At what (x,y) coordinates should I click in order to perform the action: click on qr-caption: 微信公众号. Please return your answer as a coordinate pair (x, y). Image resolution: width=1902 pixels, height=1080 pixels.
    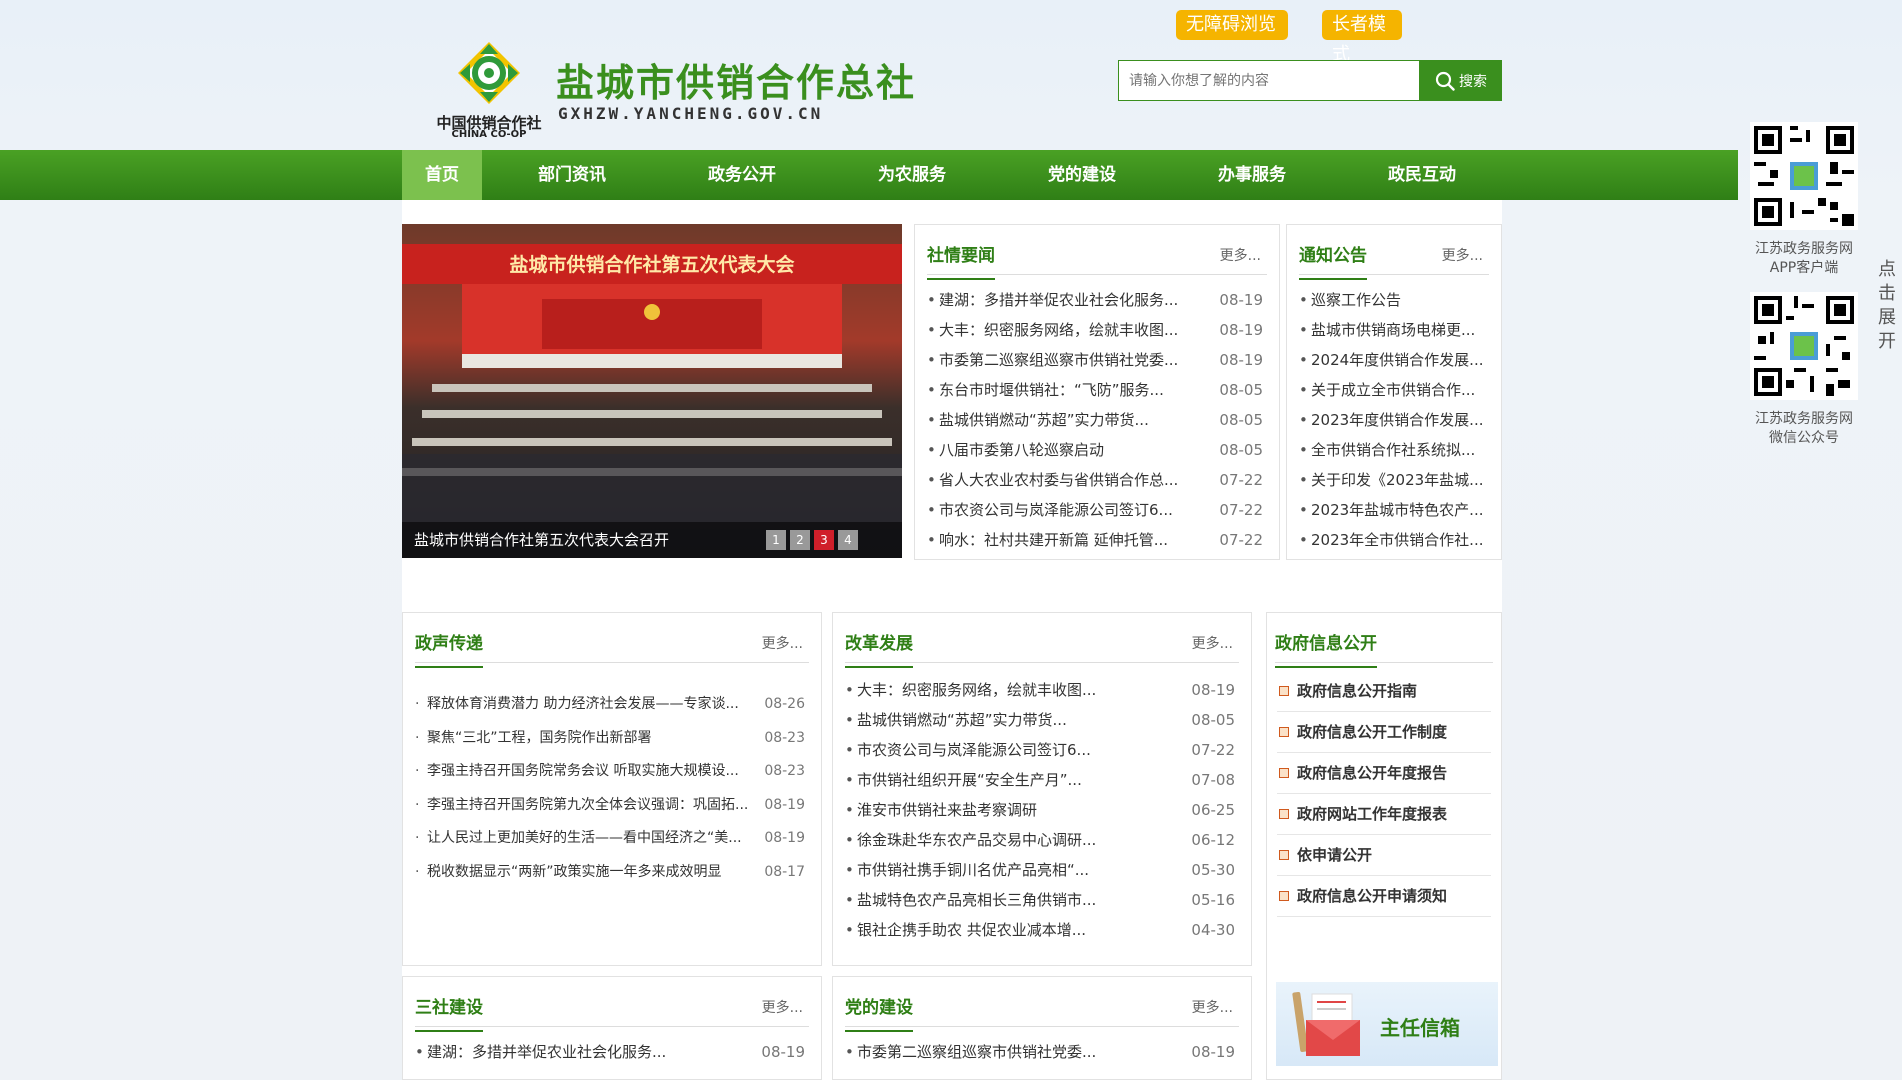
    Looking at the image, I should click on (1804, 438).